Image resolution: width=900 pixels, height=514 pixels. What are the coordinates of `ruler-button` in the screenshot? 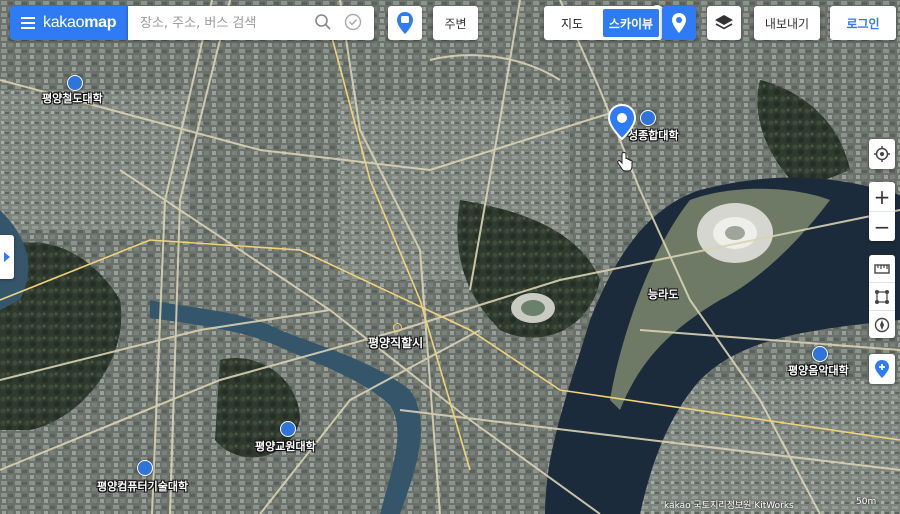 It's located at (882, 268).